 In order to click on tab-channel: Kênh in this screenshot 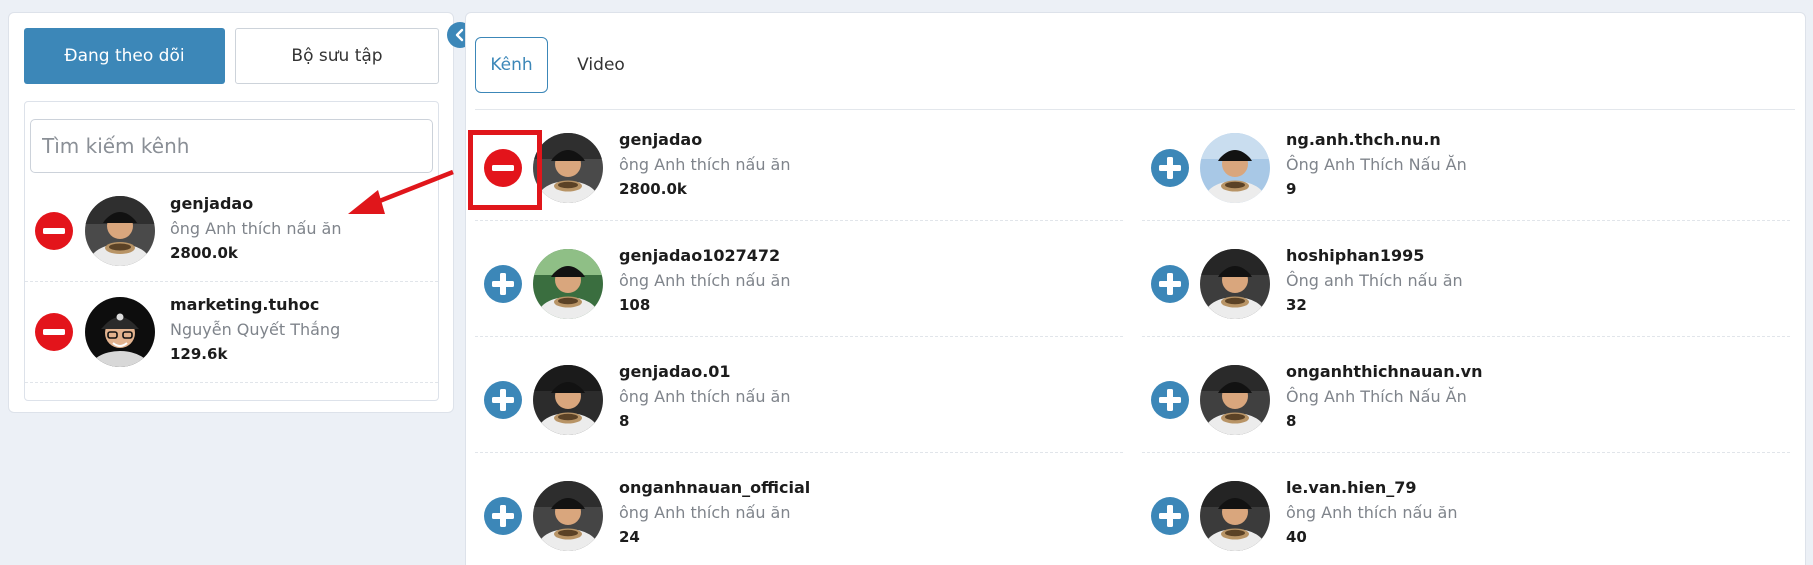, I will do `click(511, 65)`.